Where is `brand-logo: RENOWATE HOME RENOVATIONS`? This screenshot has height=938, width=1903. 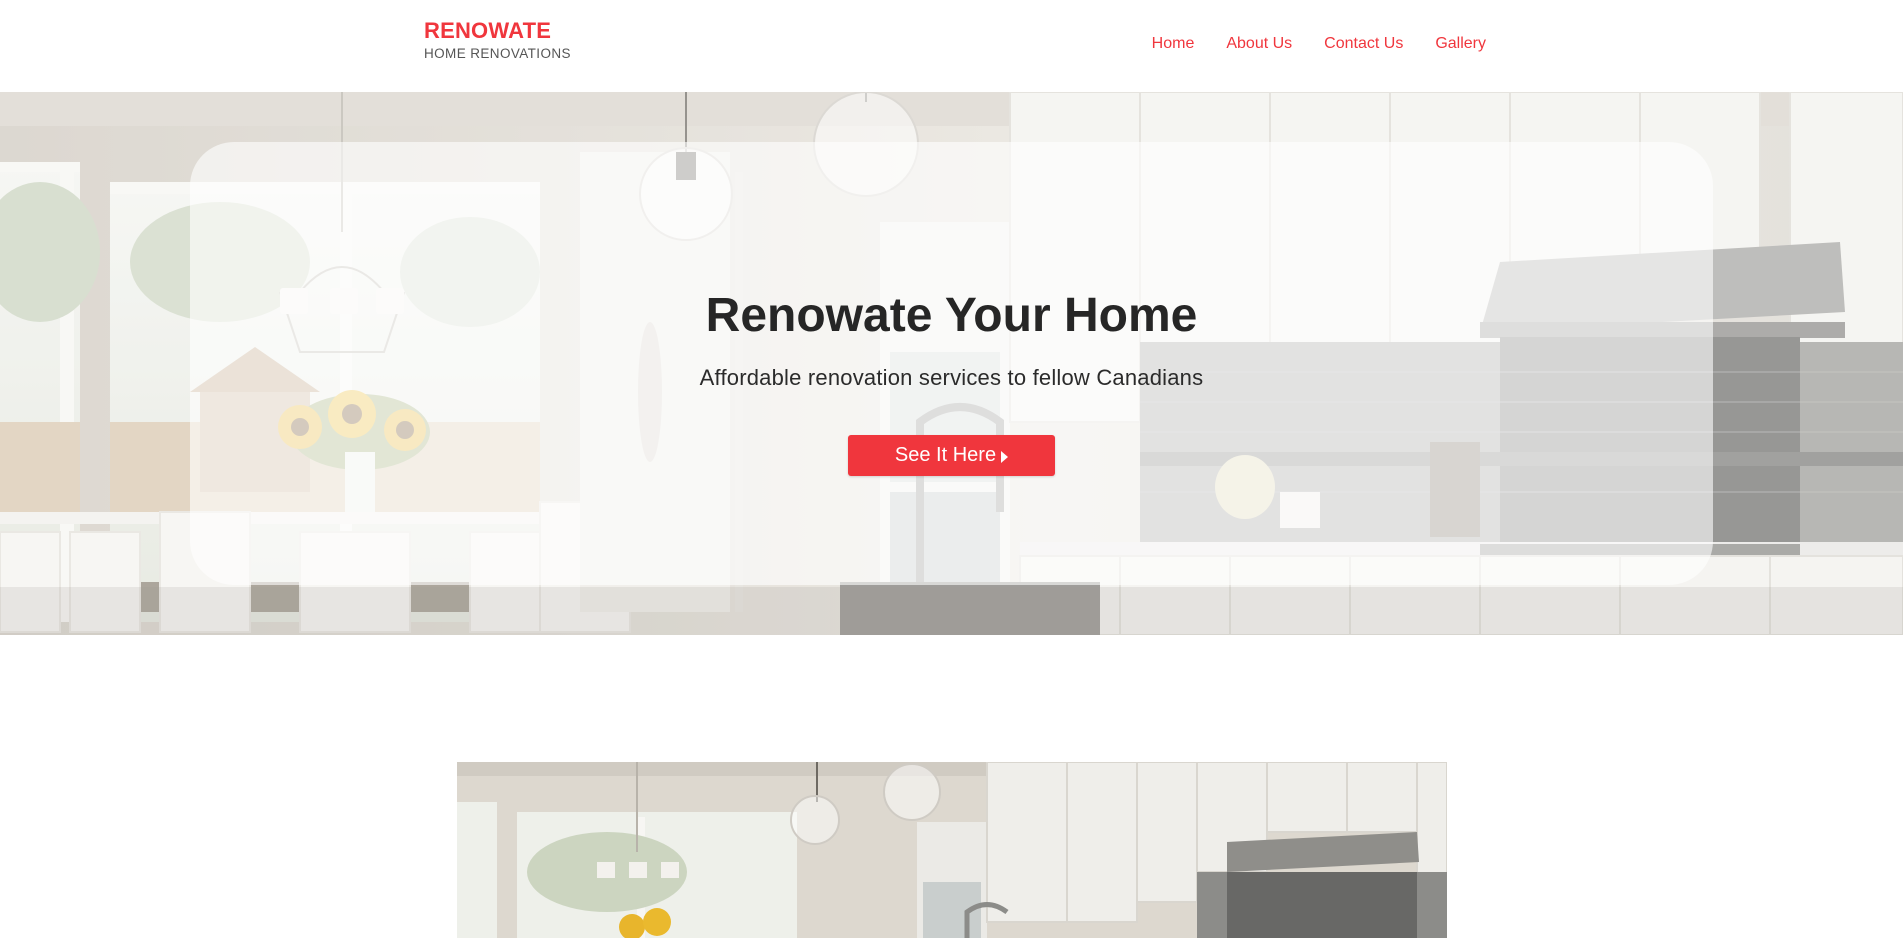
brand-logo: RENOWATE HOME RENOVATIONS is located at coordinates (497, 40).